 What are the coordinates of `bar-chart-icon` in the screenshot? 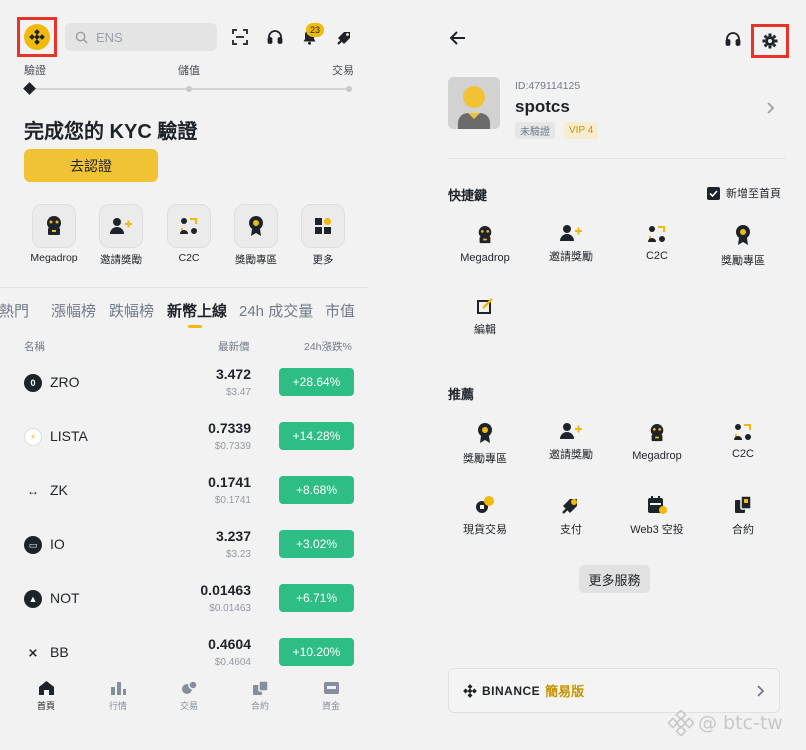 It's located at (118, 688).